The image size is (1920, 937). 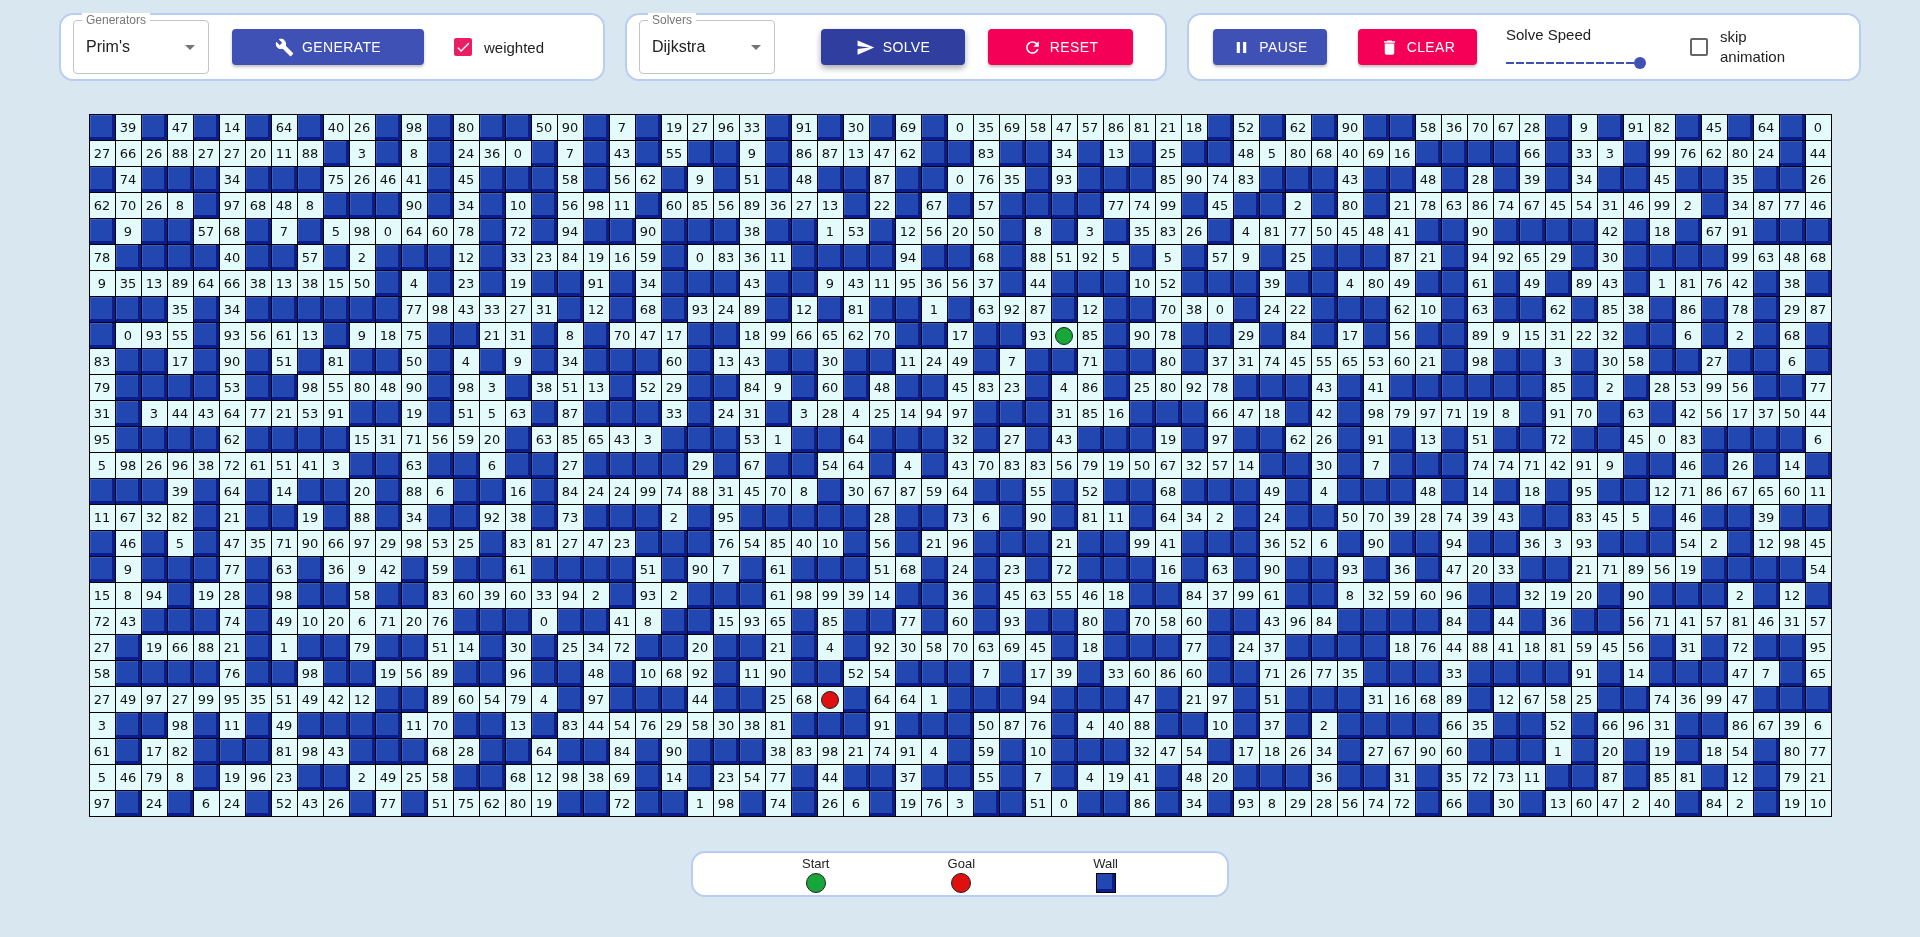 I want to click on maze-cell: 10, so click(x=310, y=622).